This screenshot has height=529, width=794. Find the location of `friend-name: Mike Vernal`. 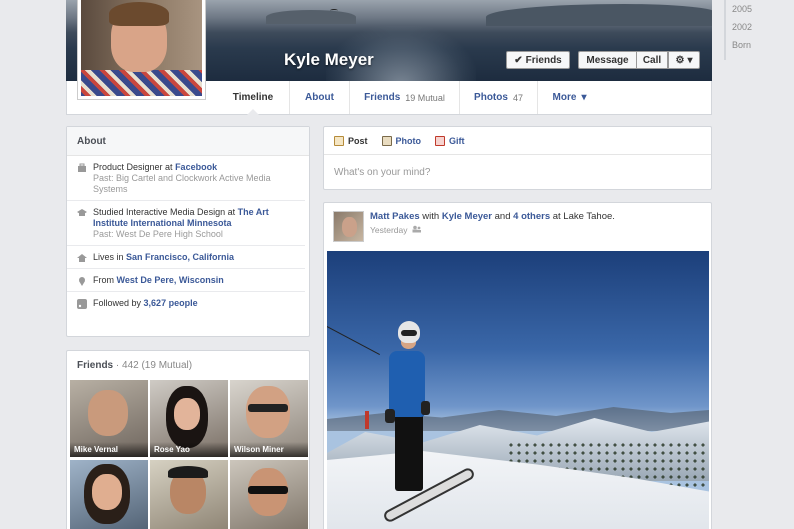

friend-name: Mike Vernal is located at coordinates (109, 449).